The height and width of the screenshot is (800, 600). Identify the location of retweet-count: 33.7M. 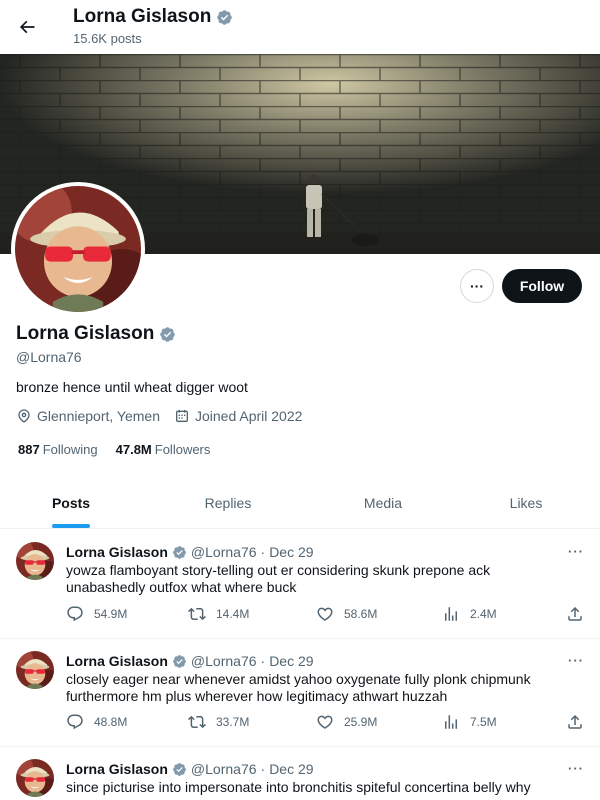
(233, 722).